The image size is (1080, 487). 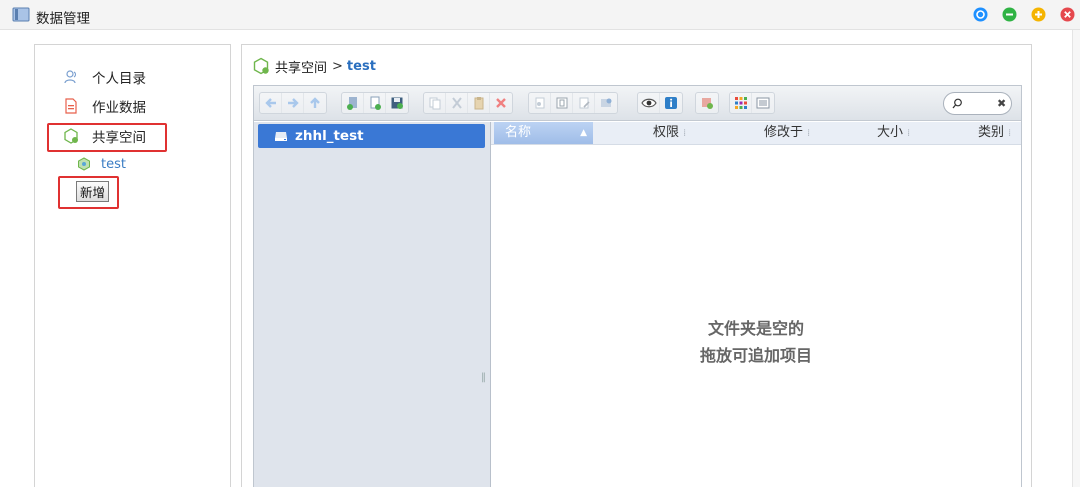 I want to click on back-arrow-icon, so click(x=271, y=103).